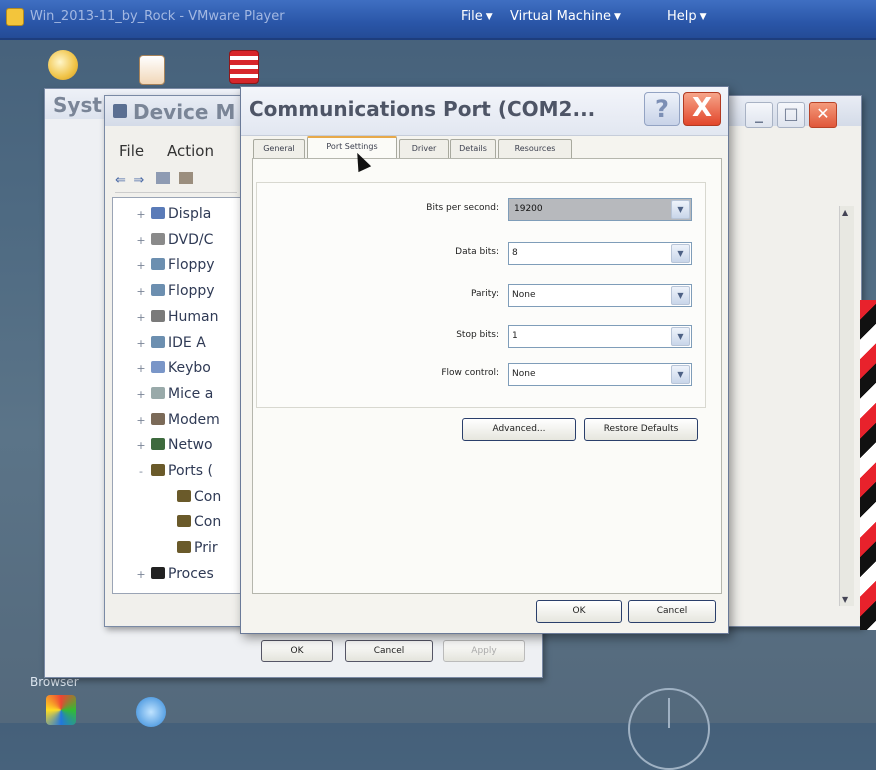 The width and height of the screenshot is (876, 770). I want to click on tree-item: Prir, so click(189, 548).